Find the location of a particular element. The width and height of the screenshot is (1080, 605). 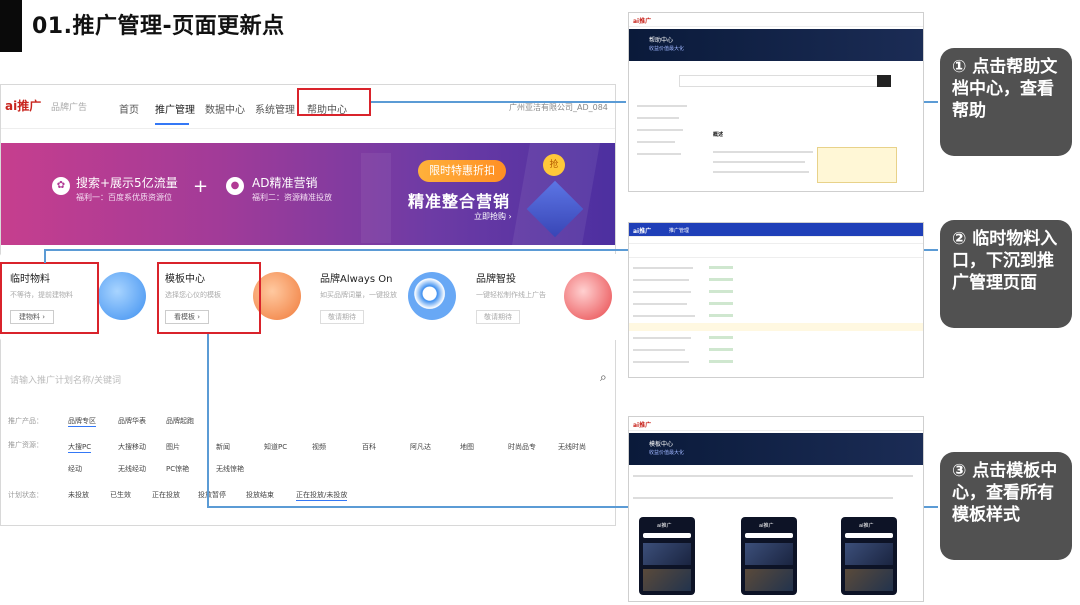

highlight-template-center is located at coordinates (209, 298).